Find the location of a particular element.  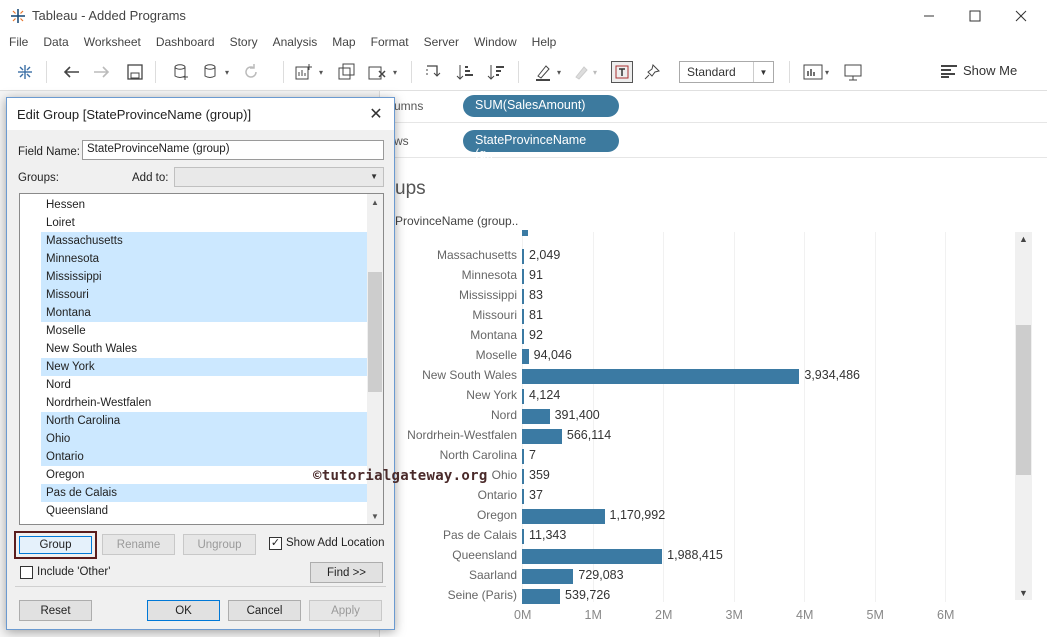

menu-window: Window is located at coordinates (495, 42).